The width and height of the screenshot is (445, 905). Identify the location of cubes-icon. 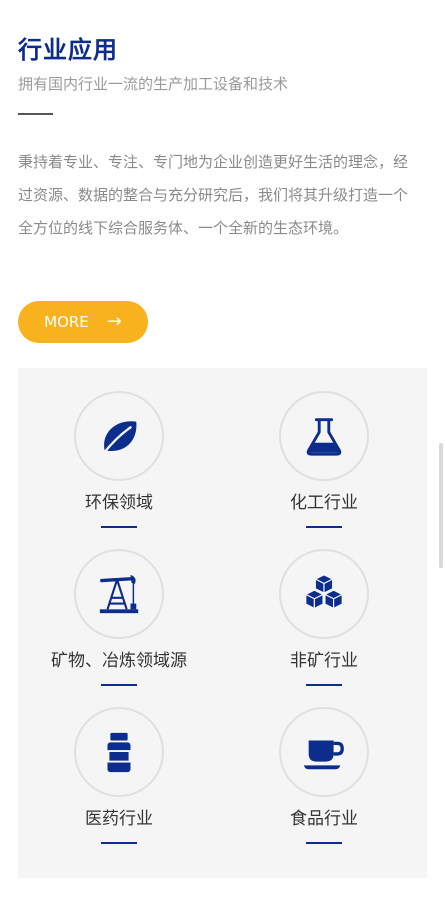
(324, 591).